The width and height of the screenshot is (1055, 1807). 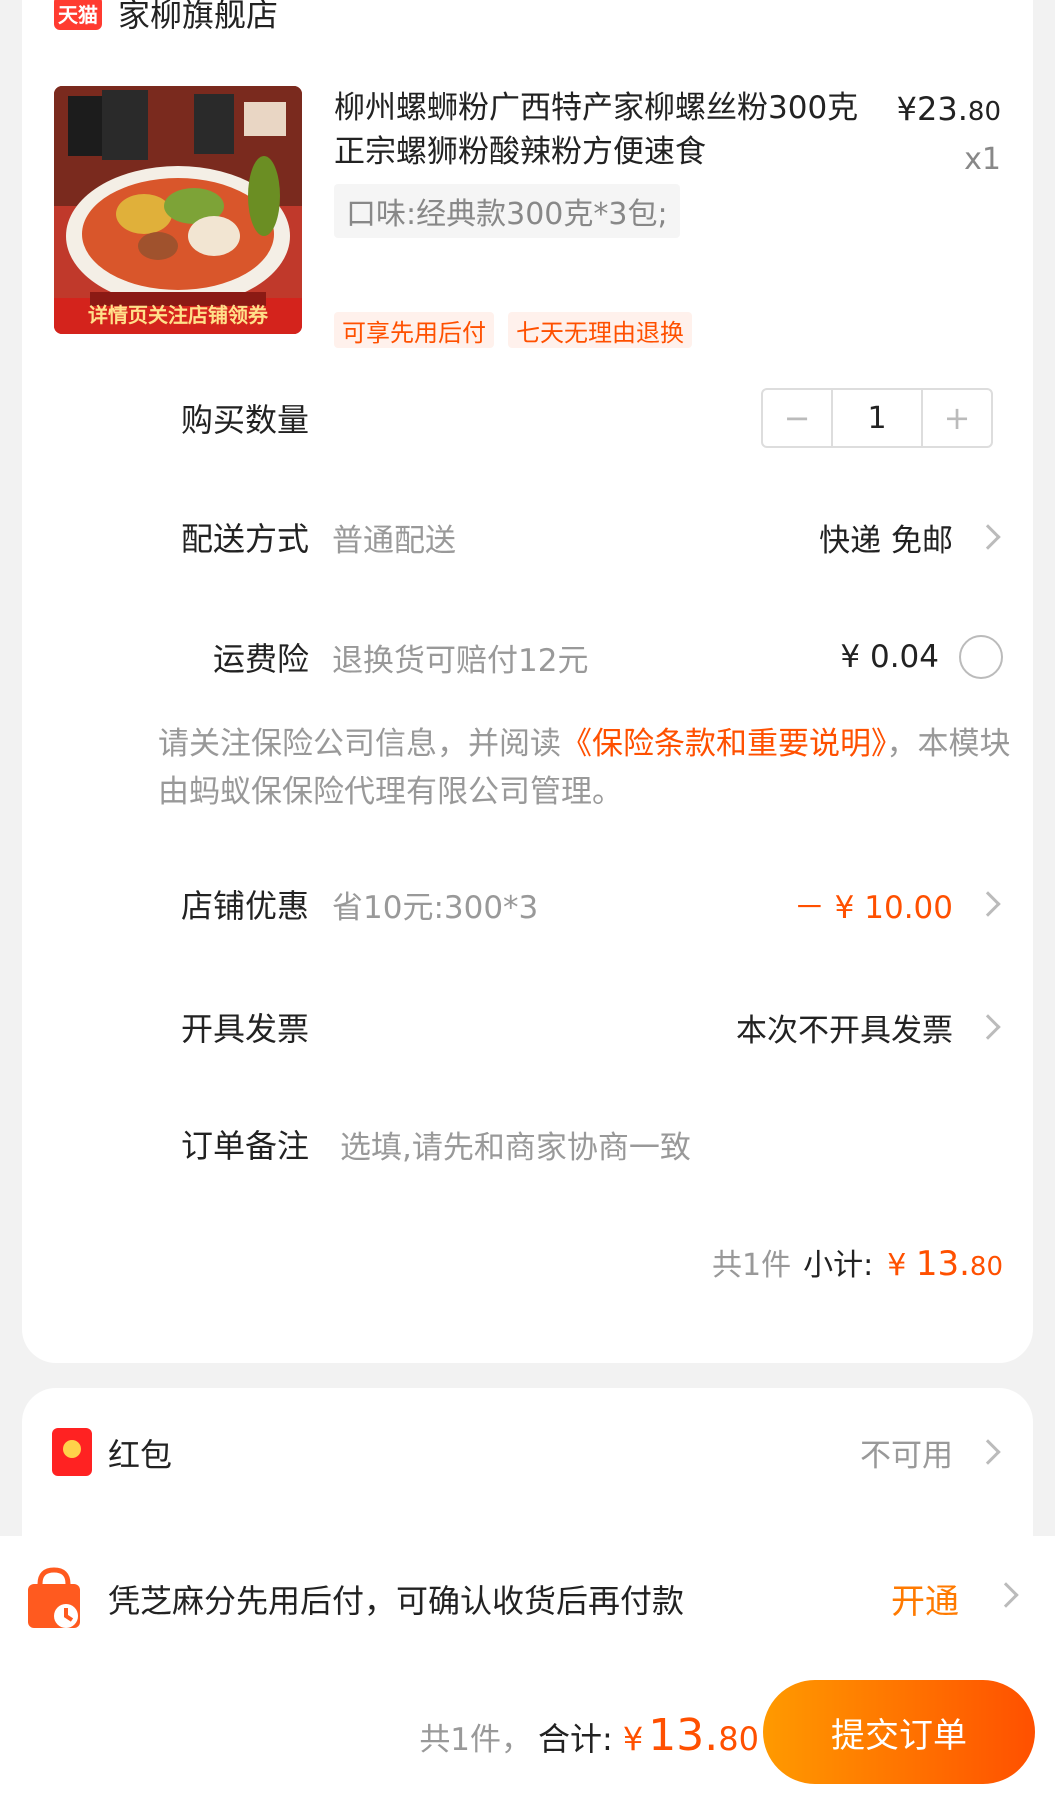 What do you see at coordinates (54, 1597) in the screenshot?
I see `shopping-bag-icon` at bounding box center [54, 1597].